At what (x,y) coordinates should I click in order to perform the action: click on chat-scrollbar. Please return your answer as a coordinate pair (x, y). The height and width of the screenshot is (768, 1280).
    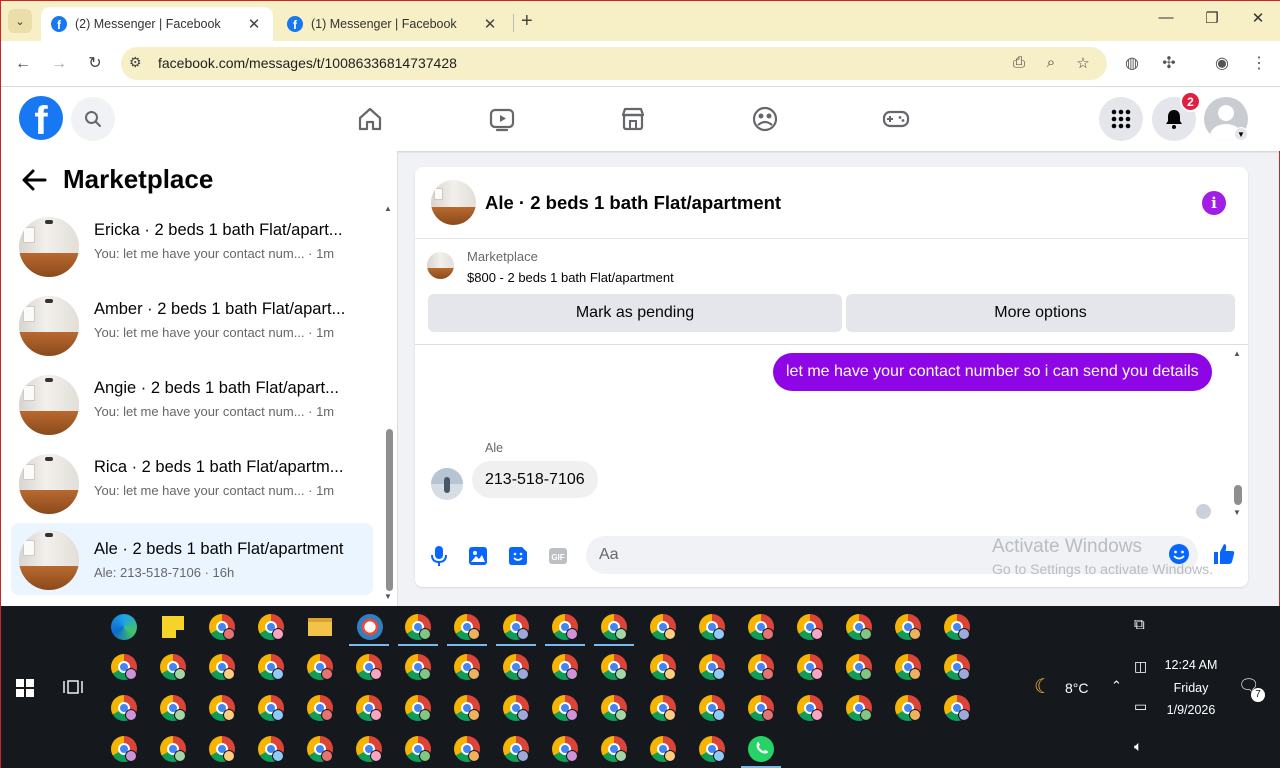
    Looking at the image, I should click on (1238, 495).